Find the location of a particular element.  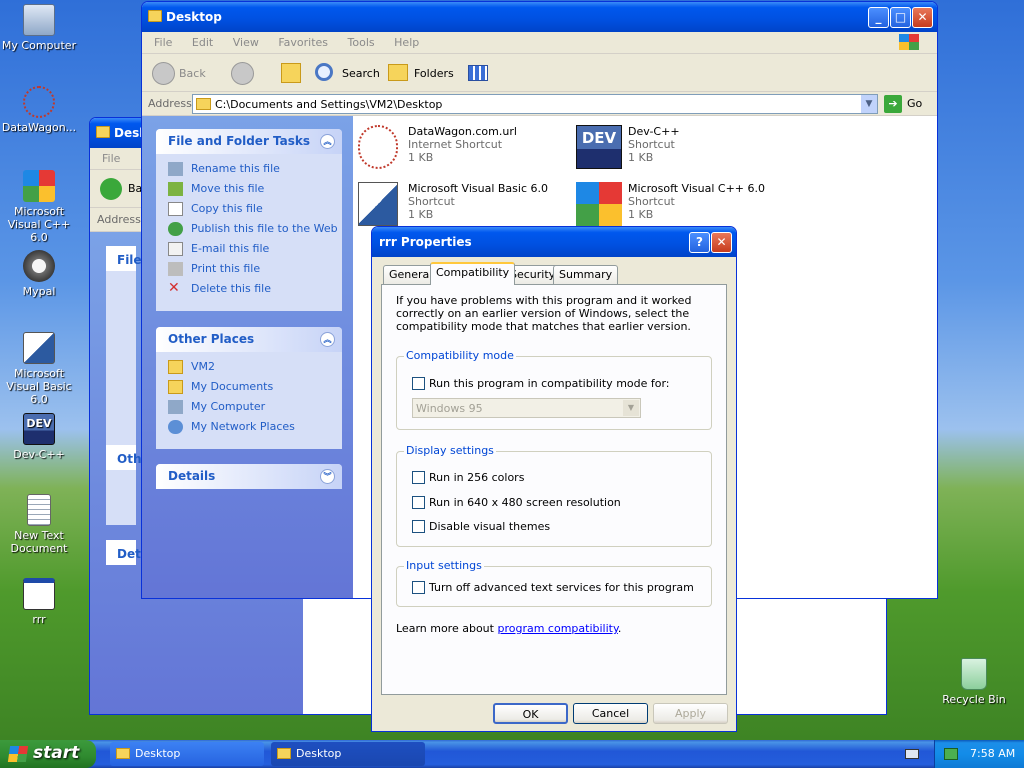

up-folder-icon is located at coordinates (291, 73).